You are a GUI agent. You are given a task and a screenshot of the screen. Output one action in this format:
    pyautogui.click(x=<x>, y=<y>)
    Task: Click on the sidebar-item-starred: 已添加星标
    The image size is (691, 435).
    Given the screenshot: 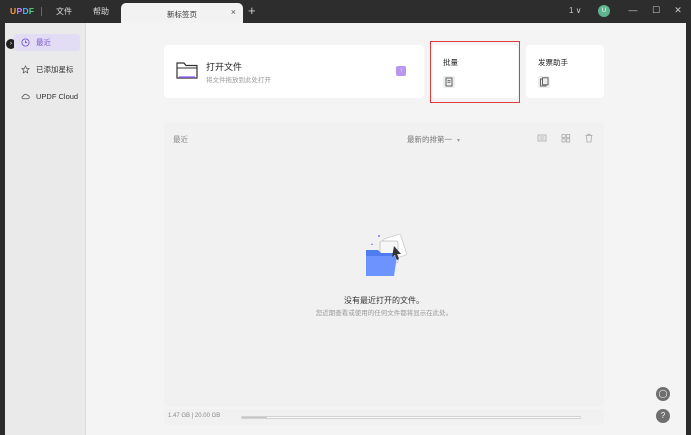 What is the action you would take?
    pyautogui.click(x=47, y=69)
    